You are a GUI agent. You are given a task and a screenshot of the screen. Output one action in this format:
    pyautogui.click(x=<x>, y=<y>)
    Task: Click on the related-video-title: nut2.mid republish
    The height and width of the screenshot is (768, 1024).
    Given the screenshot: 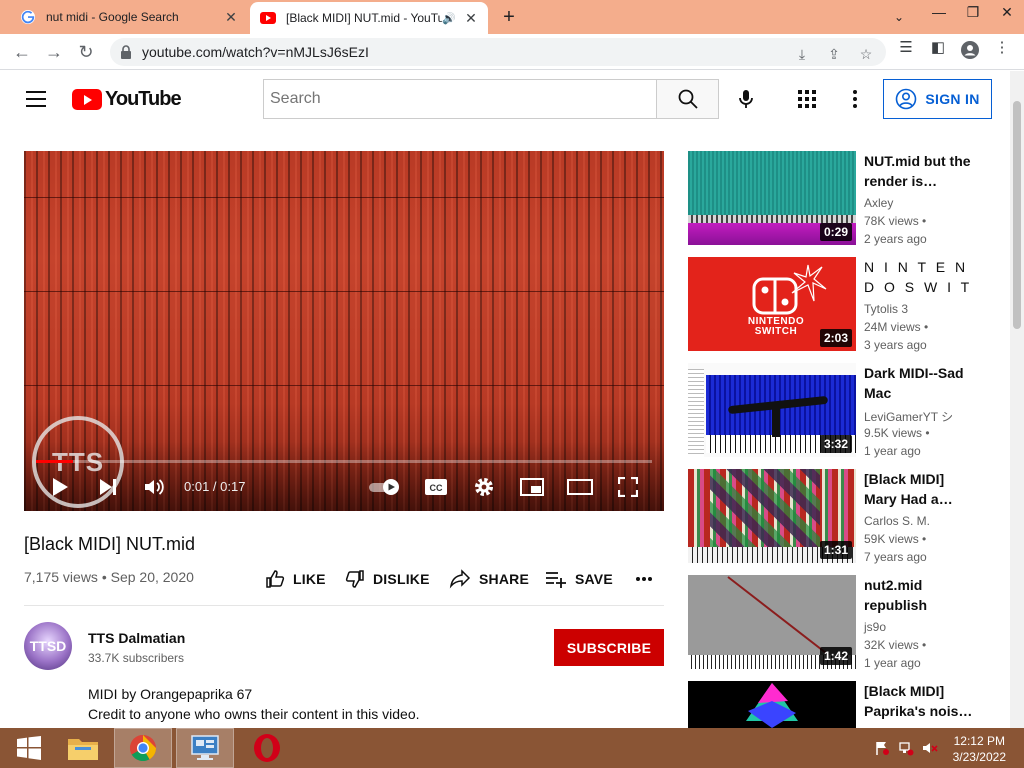 What is the action you would take?
    pyautogui.click(x=919, y=595)
    